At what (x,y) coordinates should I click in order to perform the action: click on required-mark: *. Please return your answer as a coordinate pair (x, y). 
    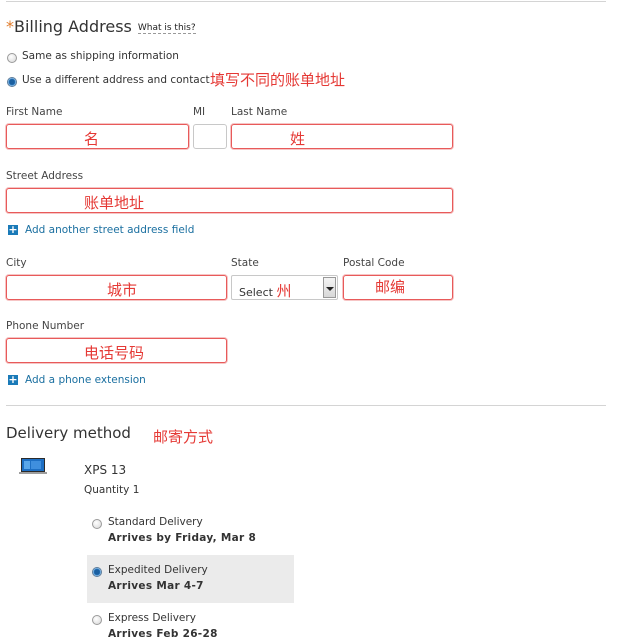
    Looking at the image, I should click on (10, 26).